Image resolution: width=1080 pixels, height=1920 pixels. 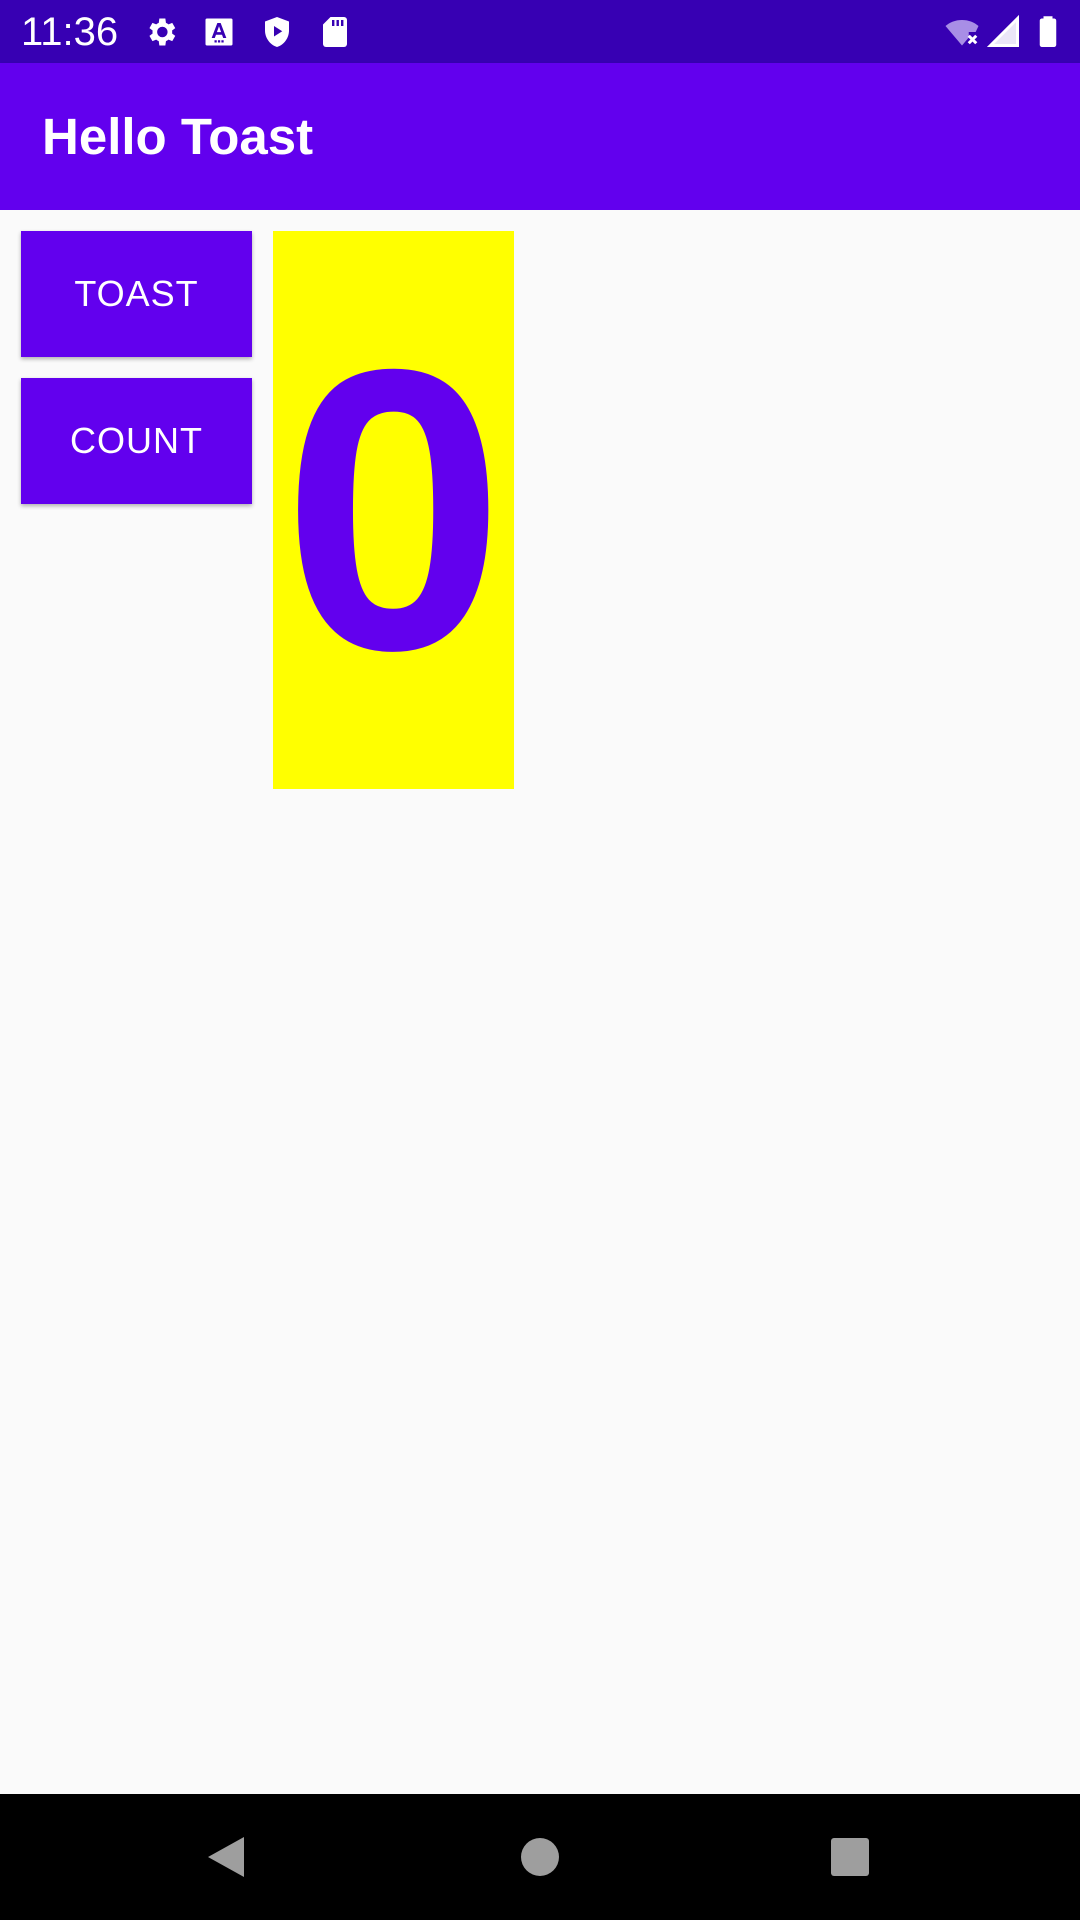 What do you see at coordinates (540, 31) in the screenshot?
I see `status-bar: 11:36` at bounding box center [540, 31].